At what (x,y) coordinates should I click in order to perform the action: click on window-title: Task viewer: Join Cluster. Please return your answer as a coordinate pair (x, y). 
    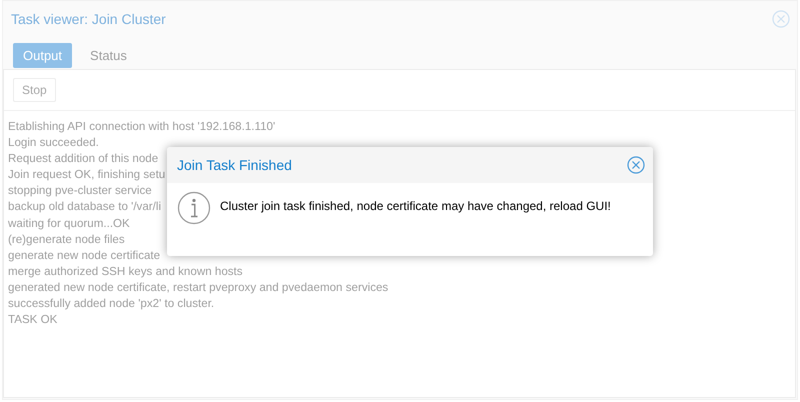
    Looking at the image, I should click on (88, 19).